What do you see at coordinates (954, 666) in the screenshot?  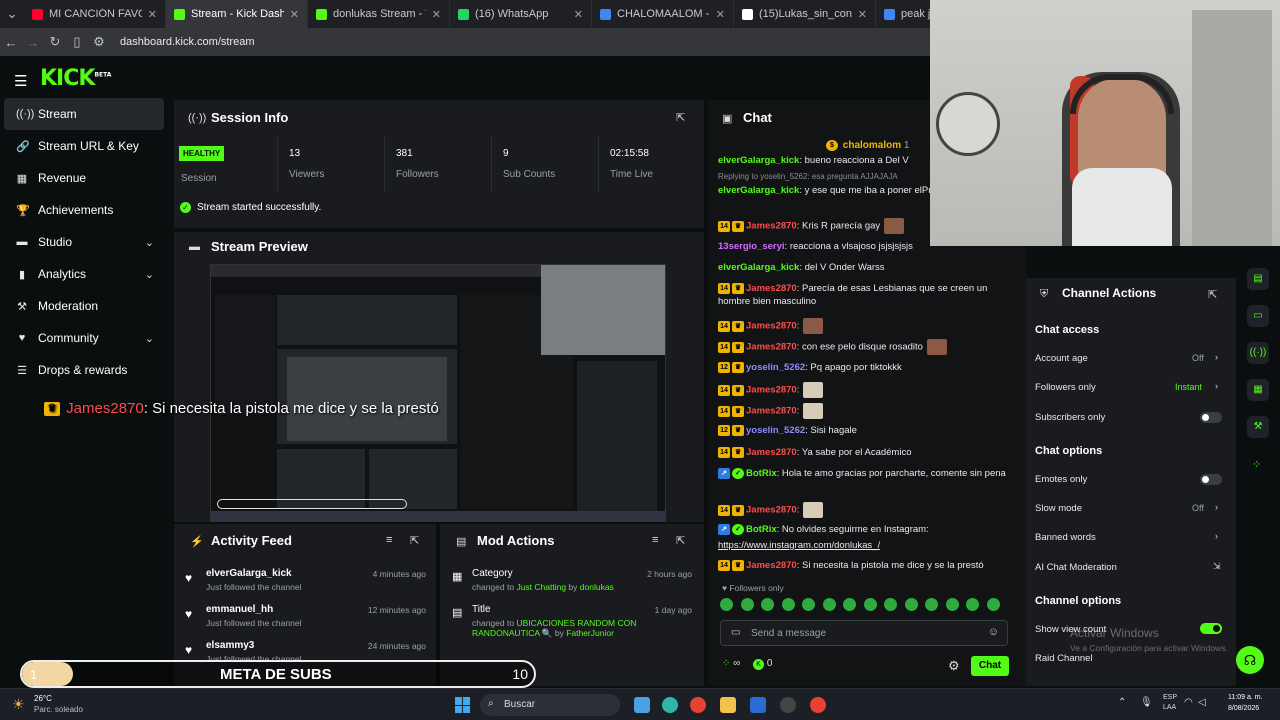 I see `chat-settings-icon: ⚙` at bounding box center [954, 666].